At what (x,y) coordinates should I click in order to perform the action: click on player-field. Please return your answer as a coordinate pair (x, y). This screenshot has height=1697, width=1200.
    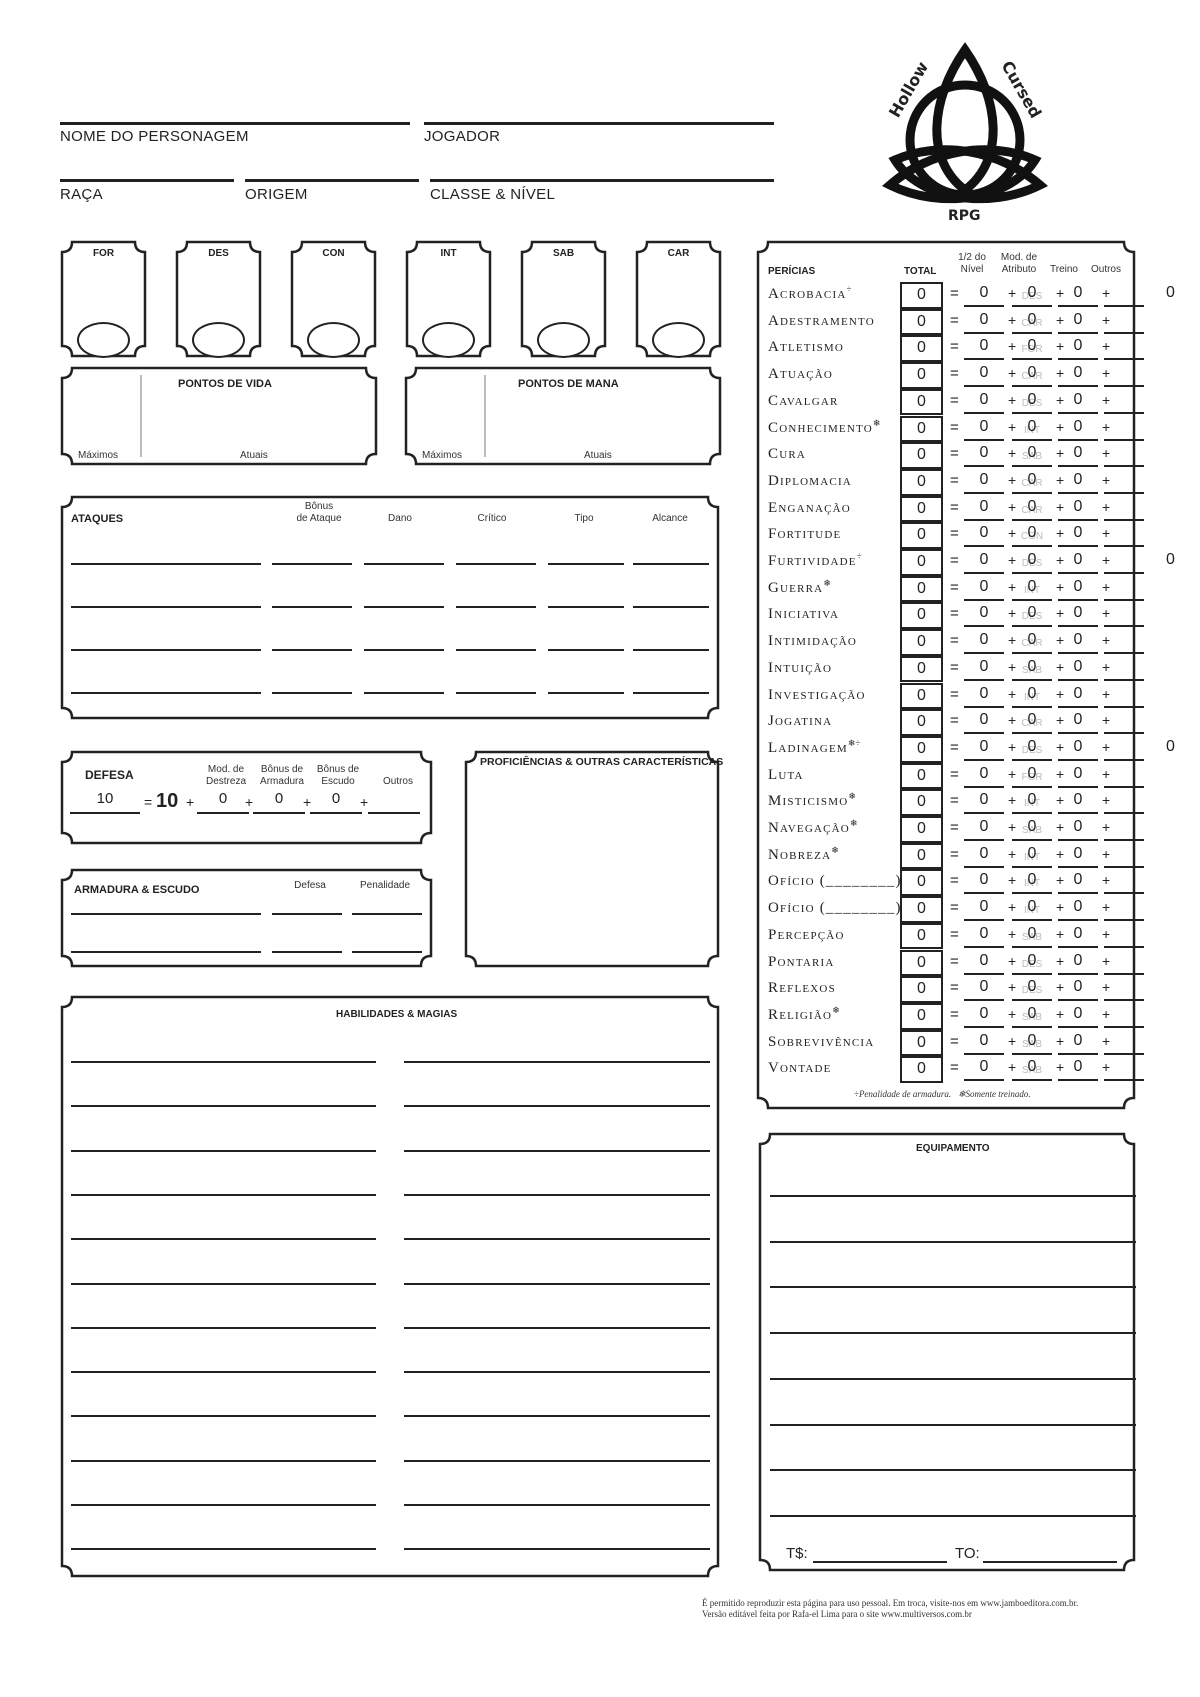
    Looking at the image, I should click on (599, 123).